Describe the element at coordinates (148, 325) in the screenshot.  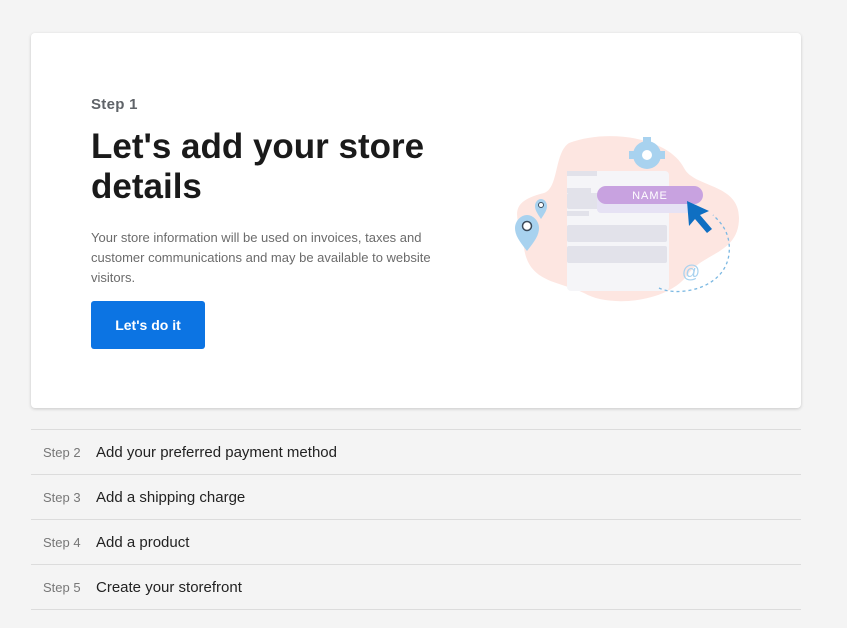
I see `lets-do-it-button: Let's do it` at that location.